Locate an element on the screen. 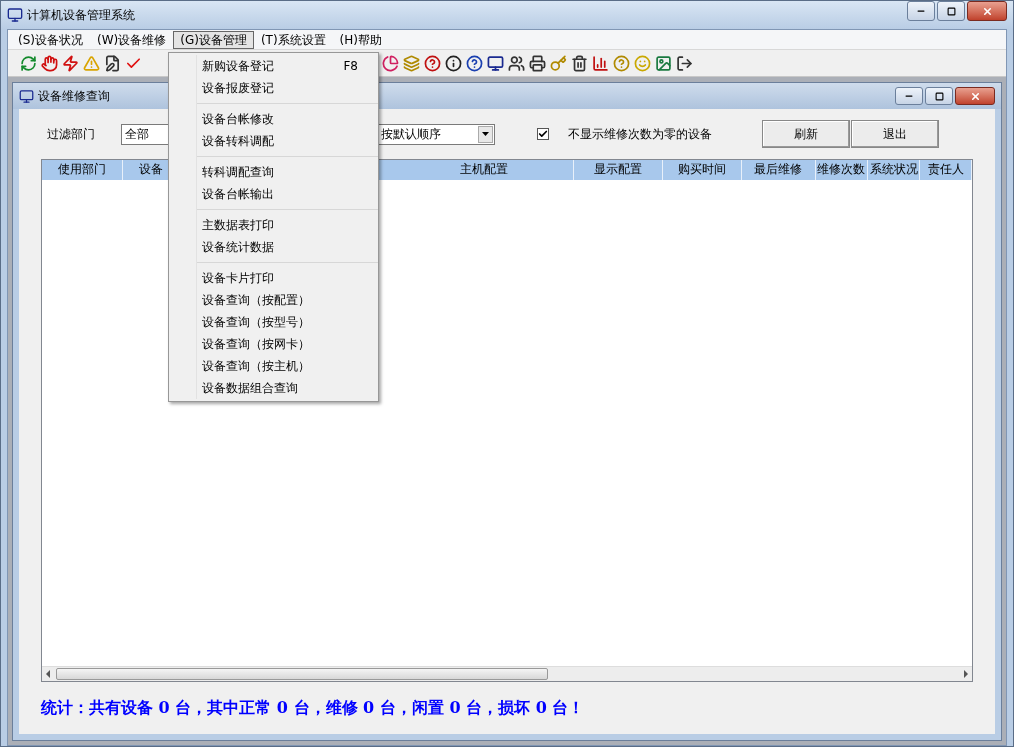  child-window-title: 设备维修查询 is located at coordinates (74, 96).